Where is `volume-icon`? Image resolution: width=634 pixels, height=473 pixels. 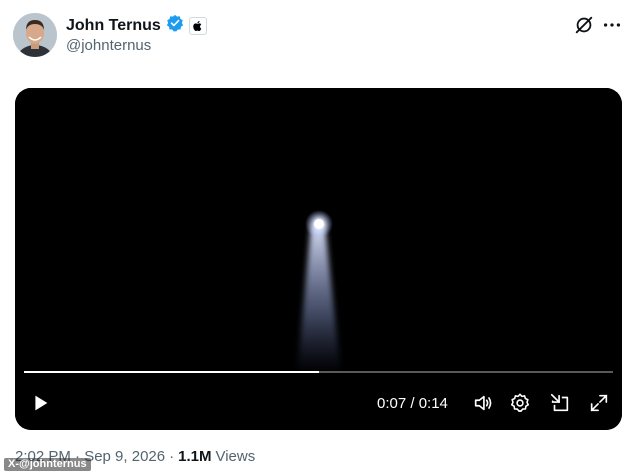 volume-icon is located at coordinates (483, 403).